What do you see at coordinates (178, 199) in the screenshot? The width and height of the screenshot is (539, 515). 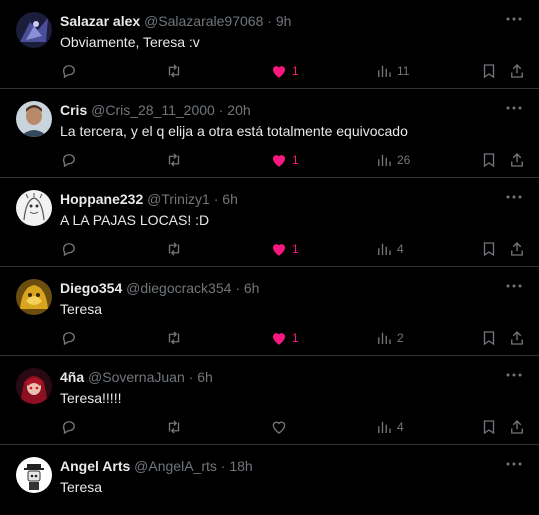 I see `user-handle: @Trinizy1` at bounding box center [178, 199].